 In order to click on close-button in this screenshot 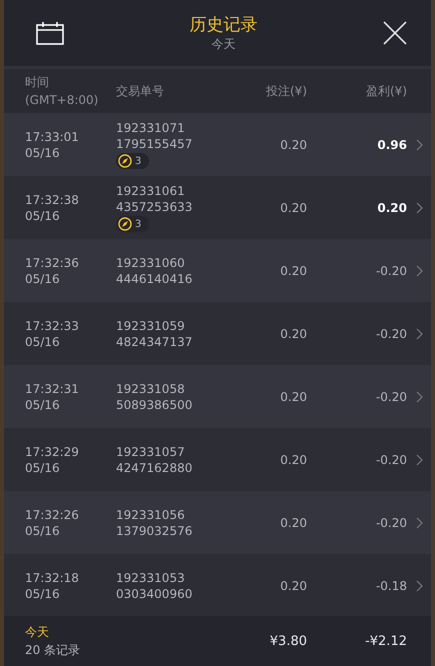, I will do `click(395, 33)`.